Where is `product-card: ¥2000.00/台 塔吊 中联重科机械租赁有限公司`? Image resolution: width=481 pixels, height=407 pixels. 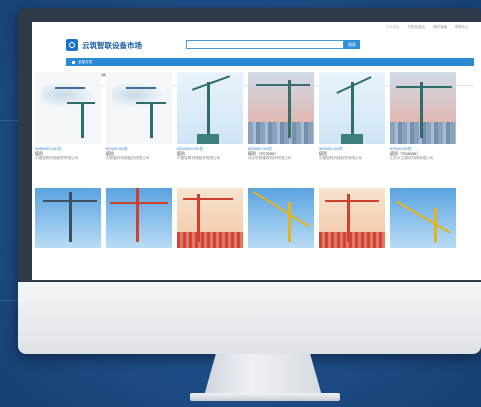 product-card: ¥2000.00/台 塔吊 中联重科机械租赁有限公司 is located at coordinates (139, 128).